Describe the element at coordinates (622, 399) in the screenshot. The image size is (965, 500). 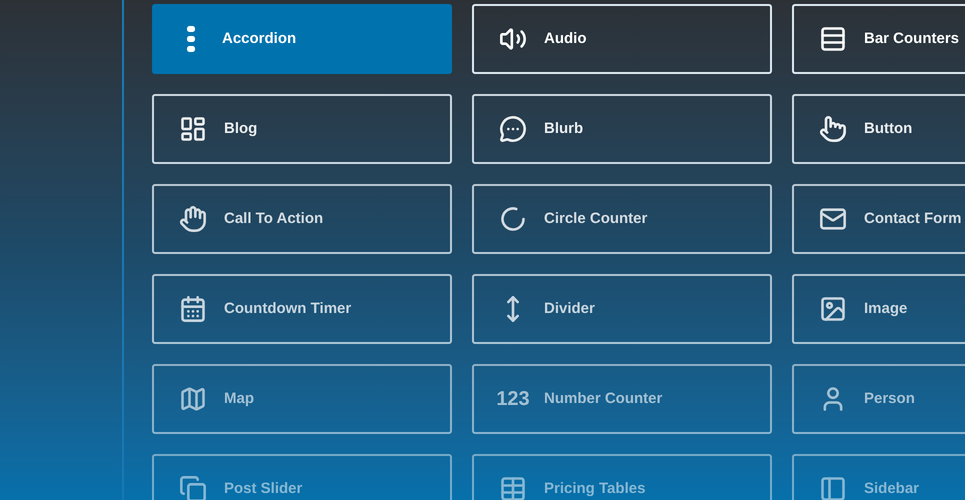
I see `module-button: 123 Number Counter` at that location.